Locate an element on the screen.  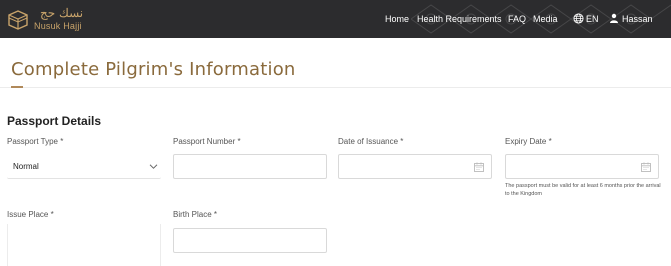
issue-place-select is located at coordinates (84, 245).